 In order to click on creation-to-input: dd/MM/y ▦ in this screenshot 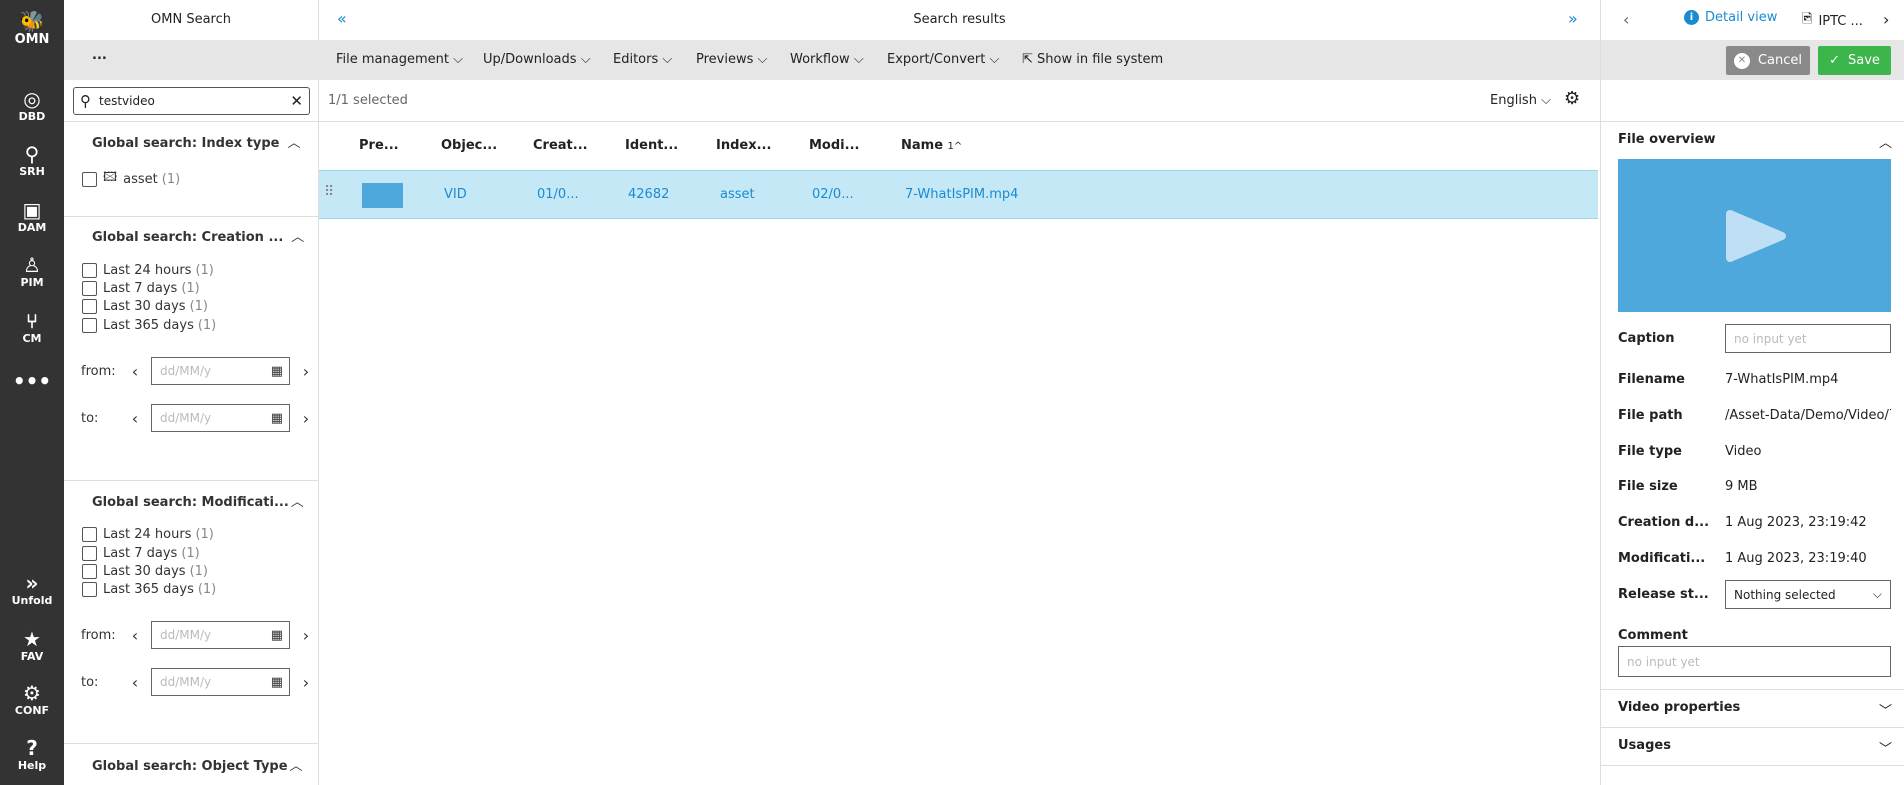, I will do `click(220, 418)`.